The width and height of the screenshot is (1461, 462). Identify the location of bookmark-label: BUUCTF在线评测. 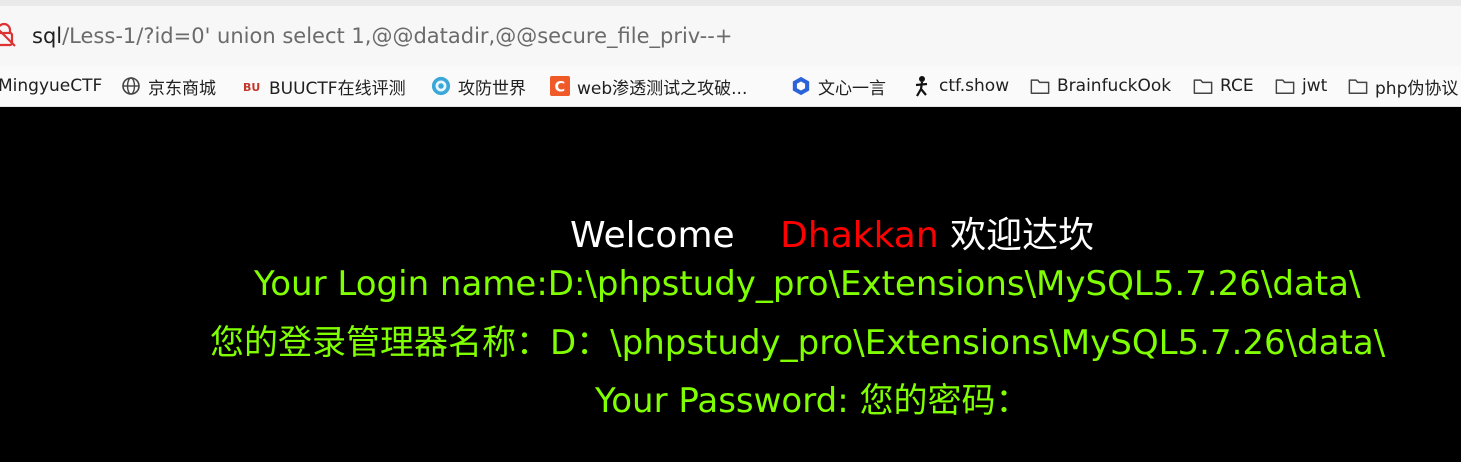
(337, 88).